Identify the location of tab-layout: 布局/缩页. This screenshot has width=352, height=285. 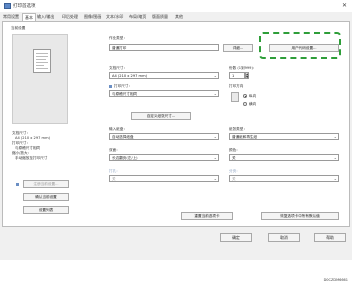
(137, 17).